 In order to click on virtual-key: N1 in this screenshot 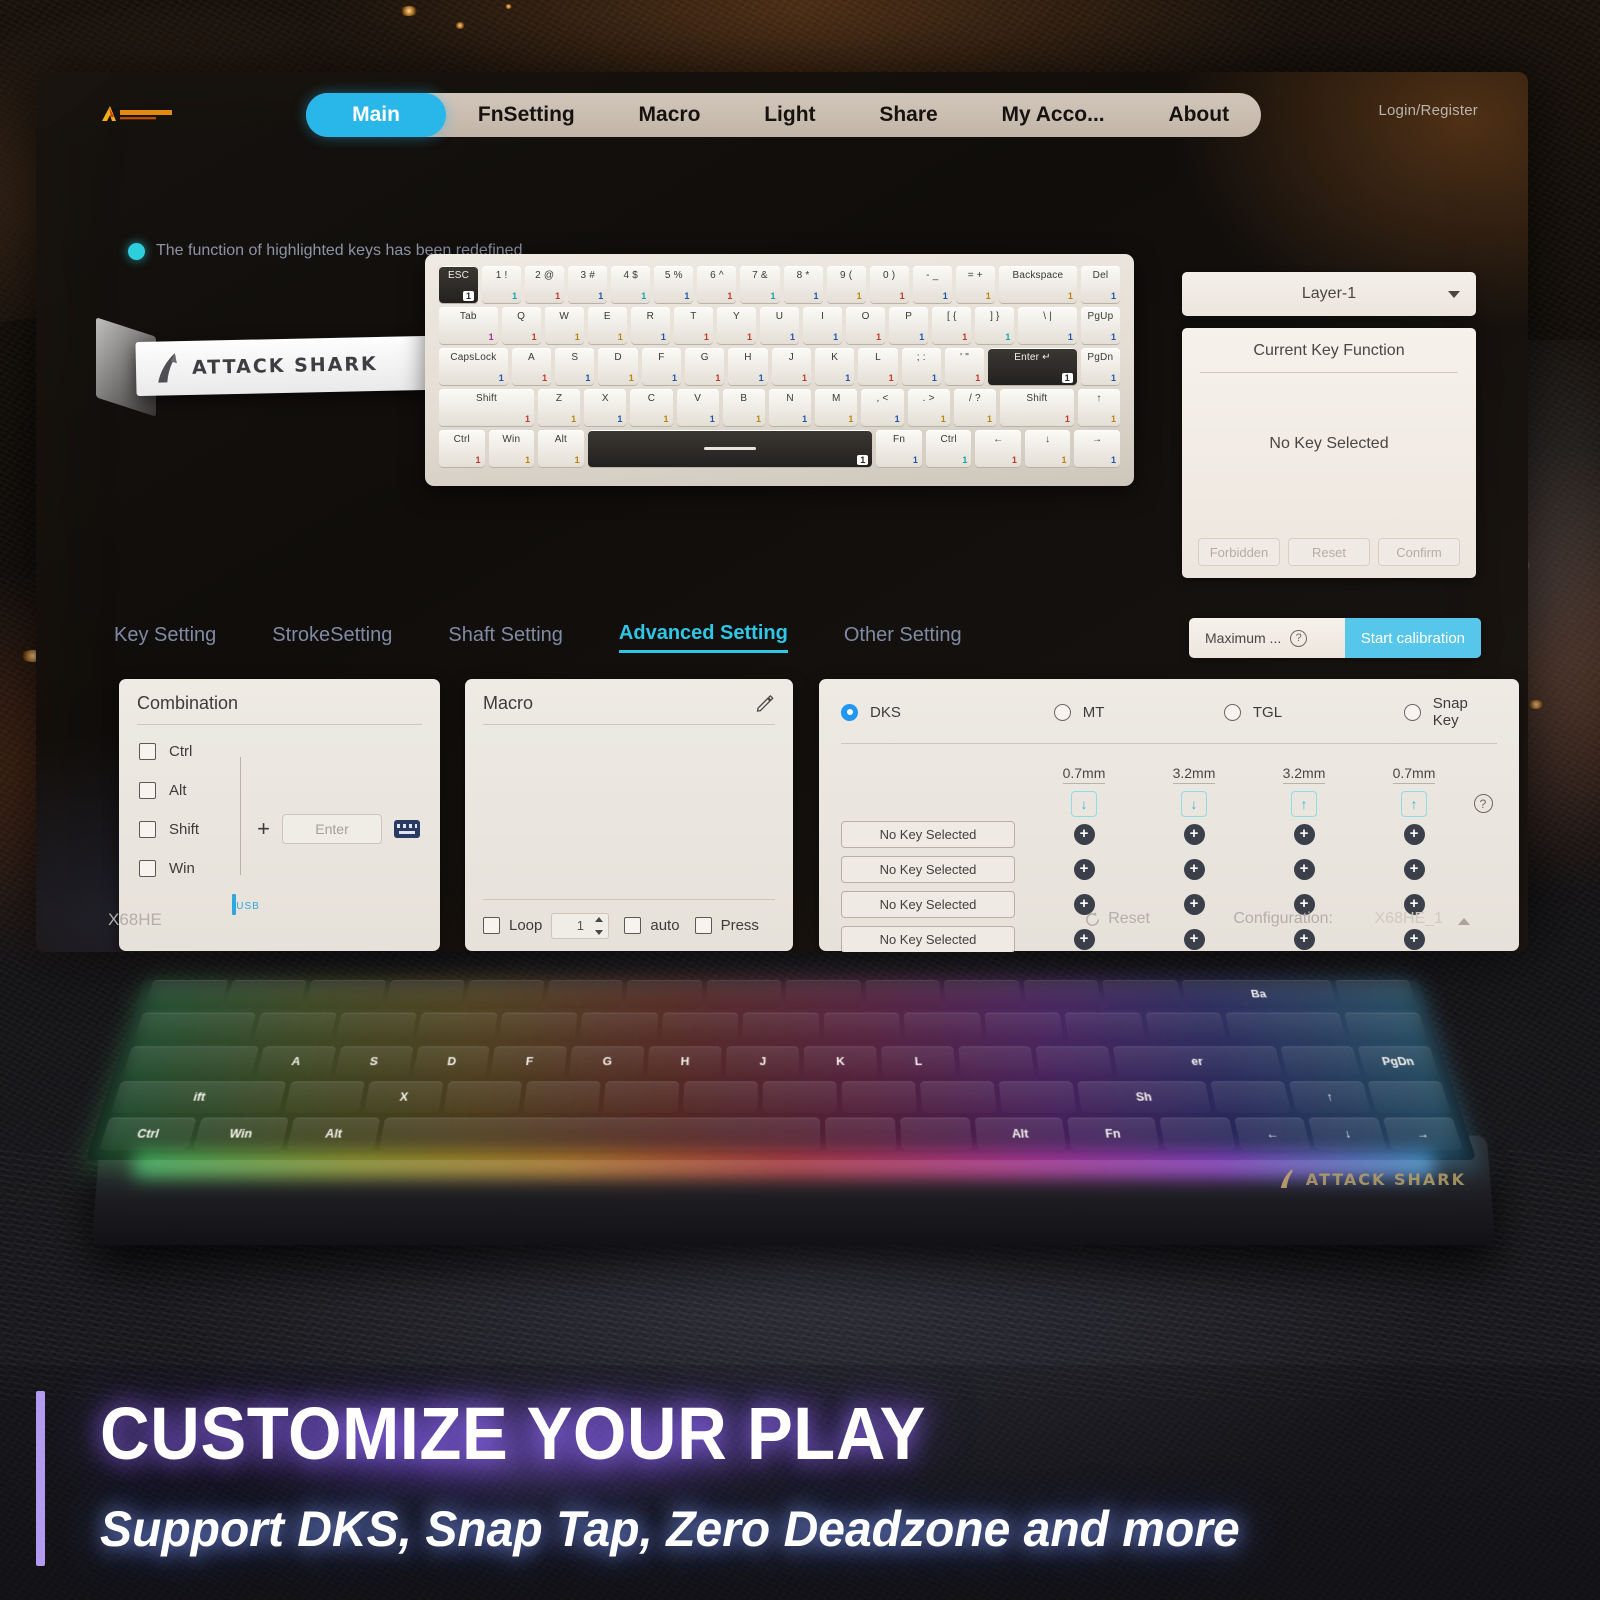, I will do `click(790, 407)`.